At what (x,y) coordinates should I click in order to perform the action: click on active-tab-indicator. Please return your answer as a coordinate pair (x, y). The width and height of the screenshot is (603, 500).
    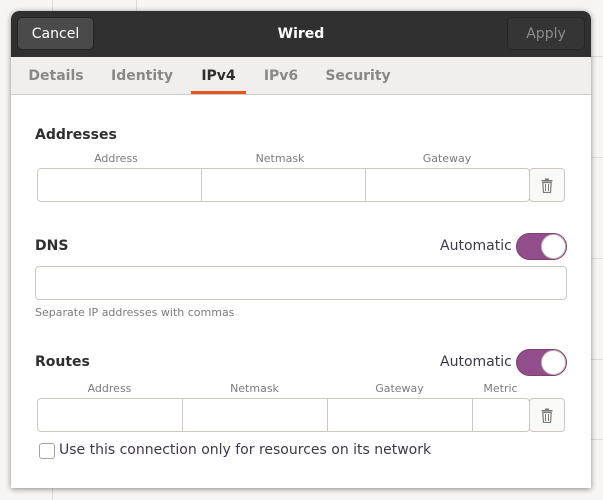
    Looking at the image, I should click on (218, 92).